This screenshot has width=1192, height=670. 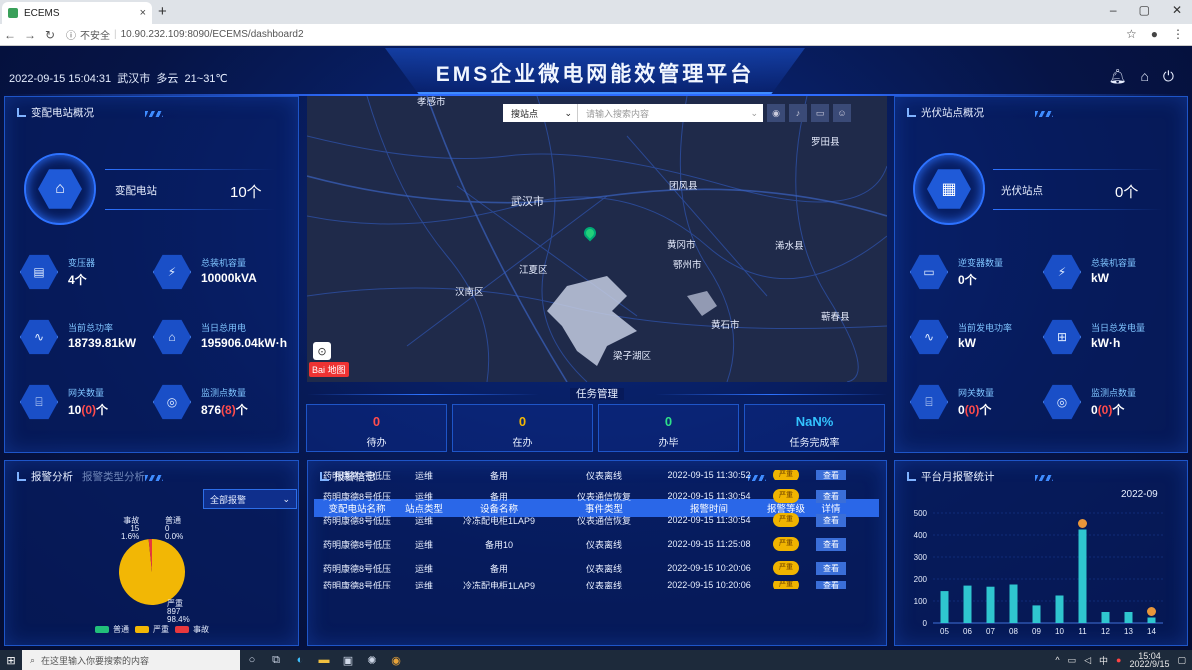 I want to click on legend-item: 事故, so click(x=192, y=629).